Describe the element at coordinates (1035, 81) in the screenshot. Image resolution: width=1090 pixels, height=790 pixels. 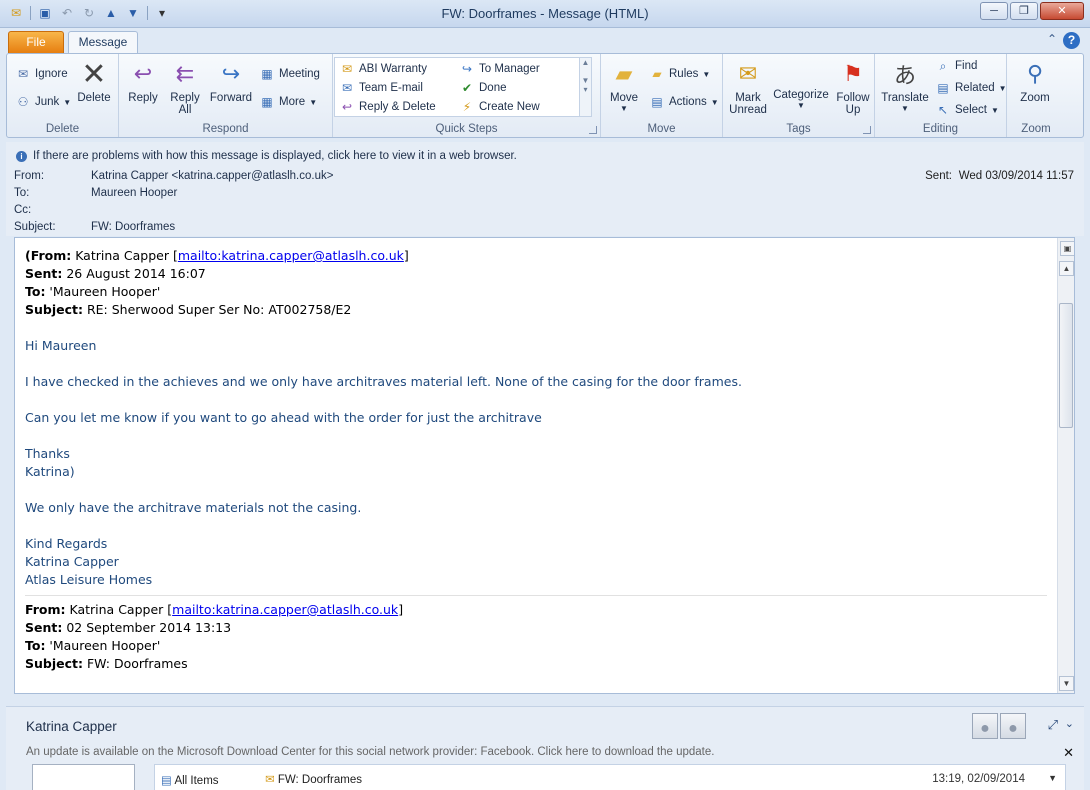
I see `zoom-button: ⚲ Zoom` at that location.